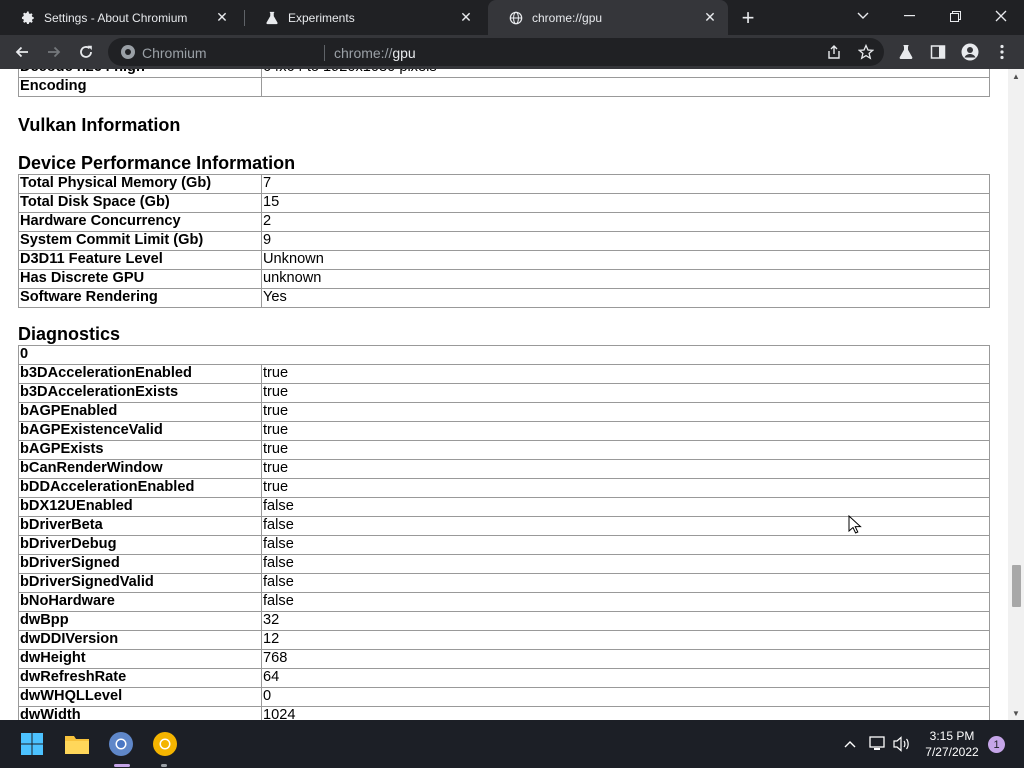 The width and height of the screenshot is (1024, 768). Describe the element at coordinates (902, 744) in the screenshot. I see `volume-icon` at that location.